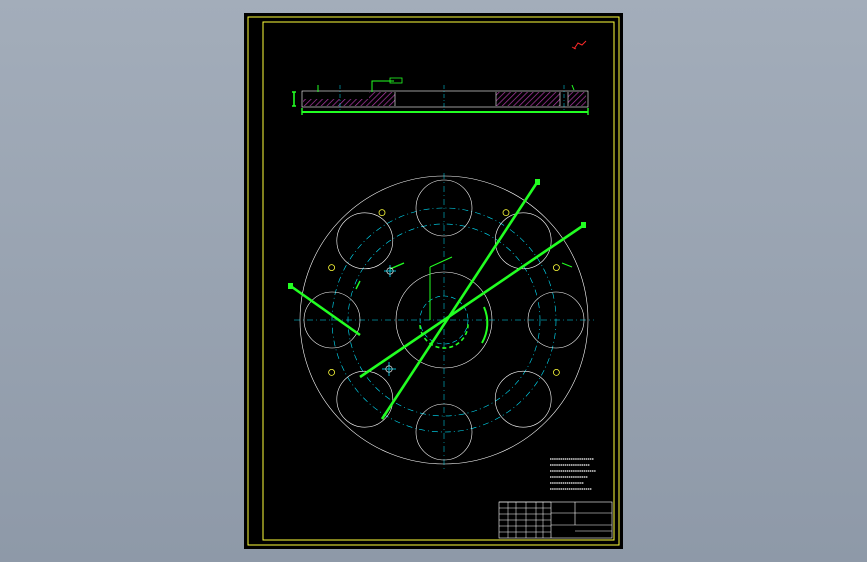 This screenshot has width=867, height=562. What do you see at coordinates (472, 301) in the screenshot?
I see `section-line-b` at bounding box center [472, 301].